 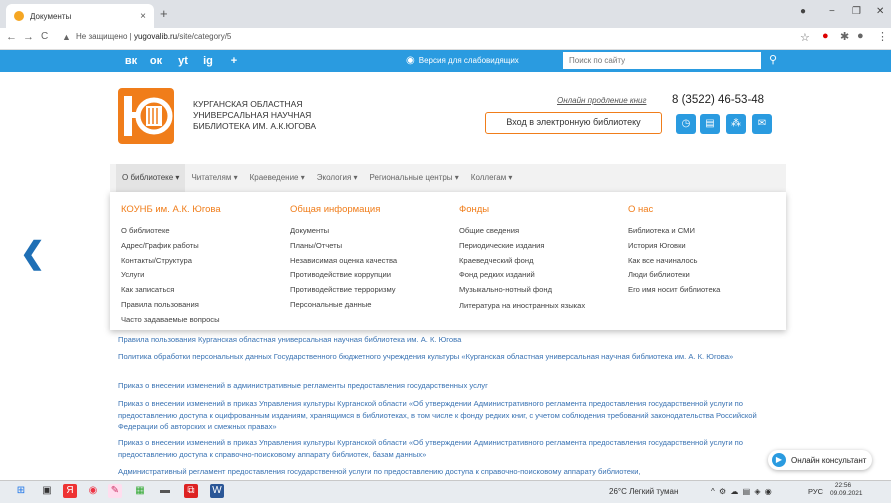 I want to click on url-host: yugovalib.ru, so click(x=155, y=36).